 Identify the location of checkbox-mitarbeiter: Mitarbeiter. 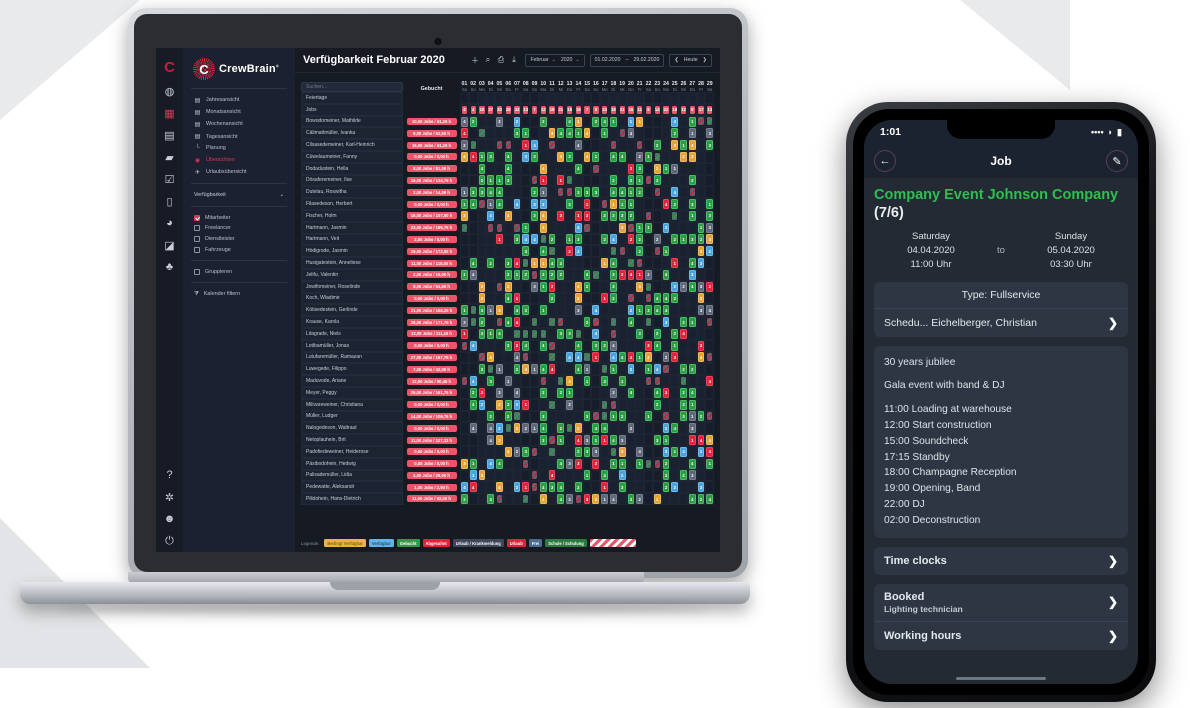
(239, 217).